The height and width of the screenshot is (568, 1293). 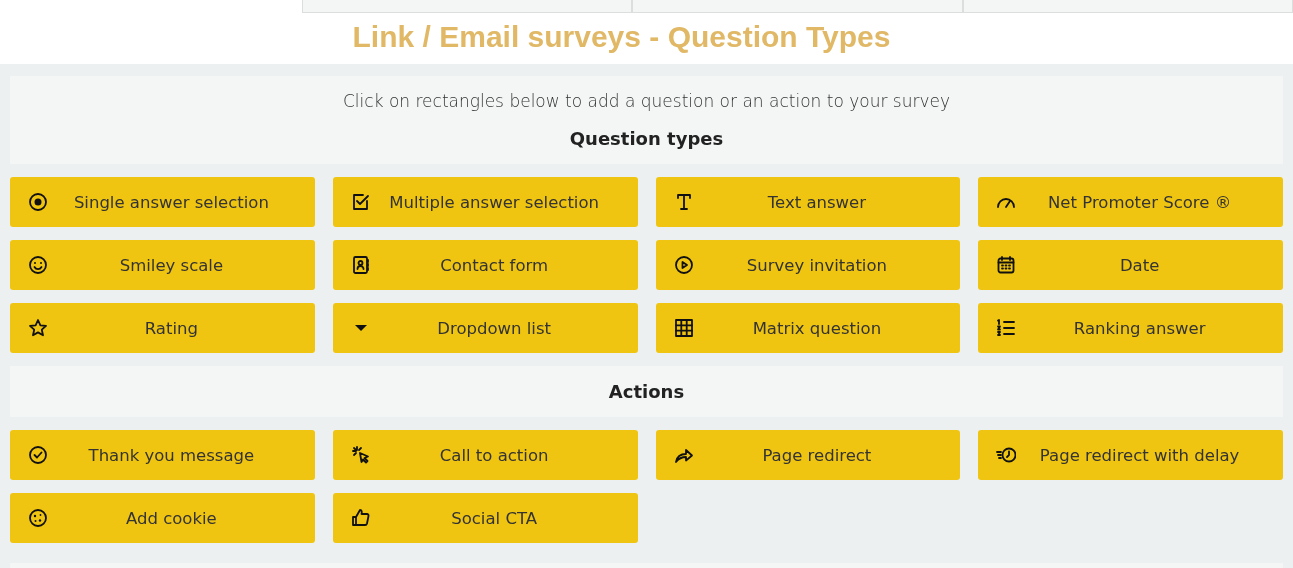 I want to click on section-heading: Question types, so click(x=646, y=139).